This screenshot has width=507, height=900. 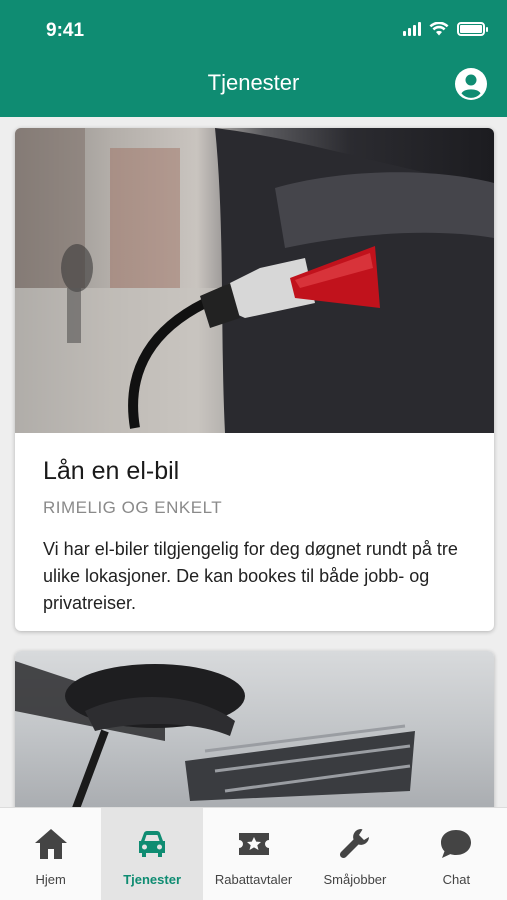 I want to click on card-title: Lån en el-bil, so click(x=111, y=471).